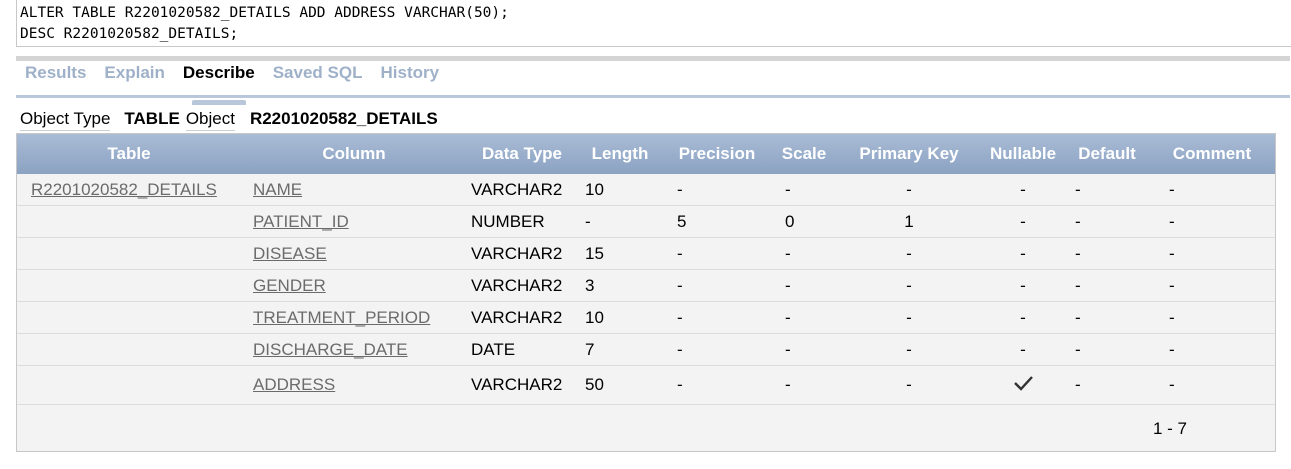 The image size is (1291, 469). Describe the element at coordinates (646, 190) in the screenshot. I see `table-row: R2201020582_DETAILS NAME VARCHAR2 10 - - - - - -` at that location.